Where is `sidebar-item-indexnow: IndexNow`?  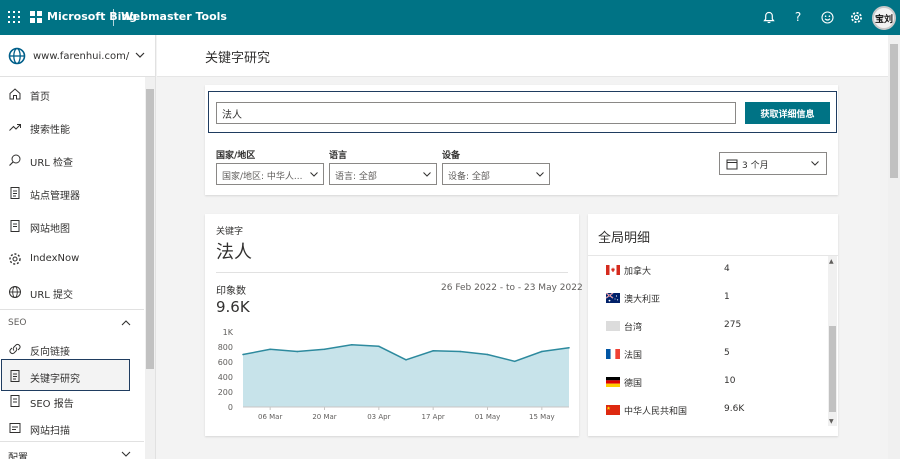
sidebar-item-indexnow: IndexNow is located at coordinates (72, 259).